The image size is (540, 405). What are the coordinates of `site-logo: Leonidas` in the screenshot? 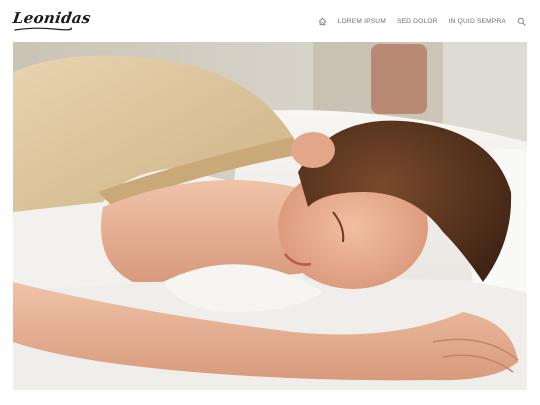 It's located at (52, 18).